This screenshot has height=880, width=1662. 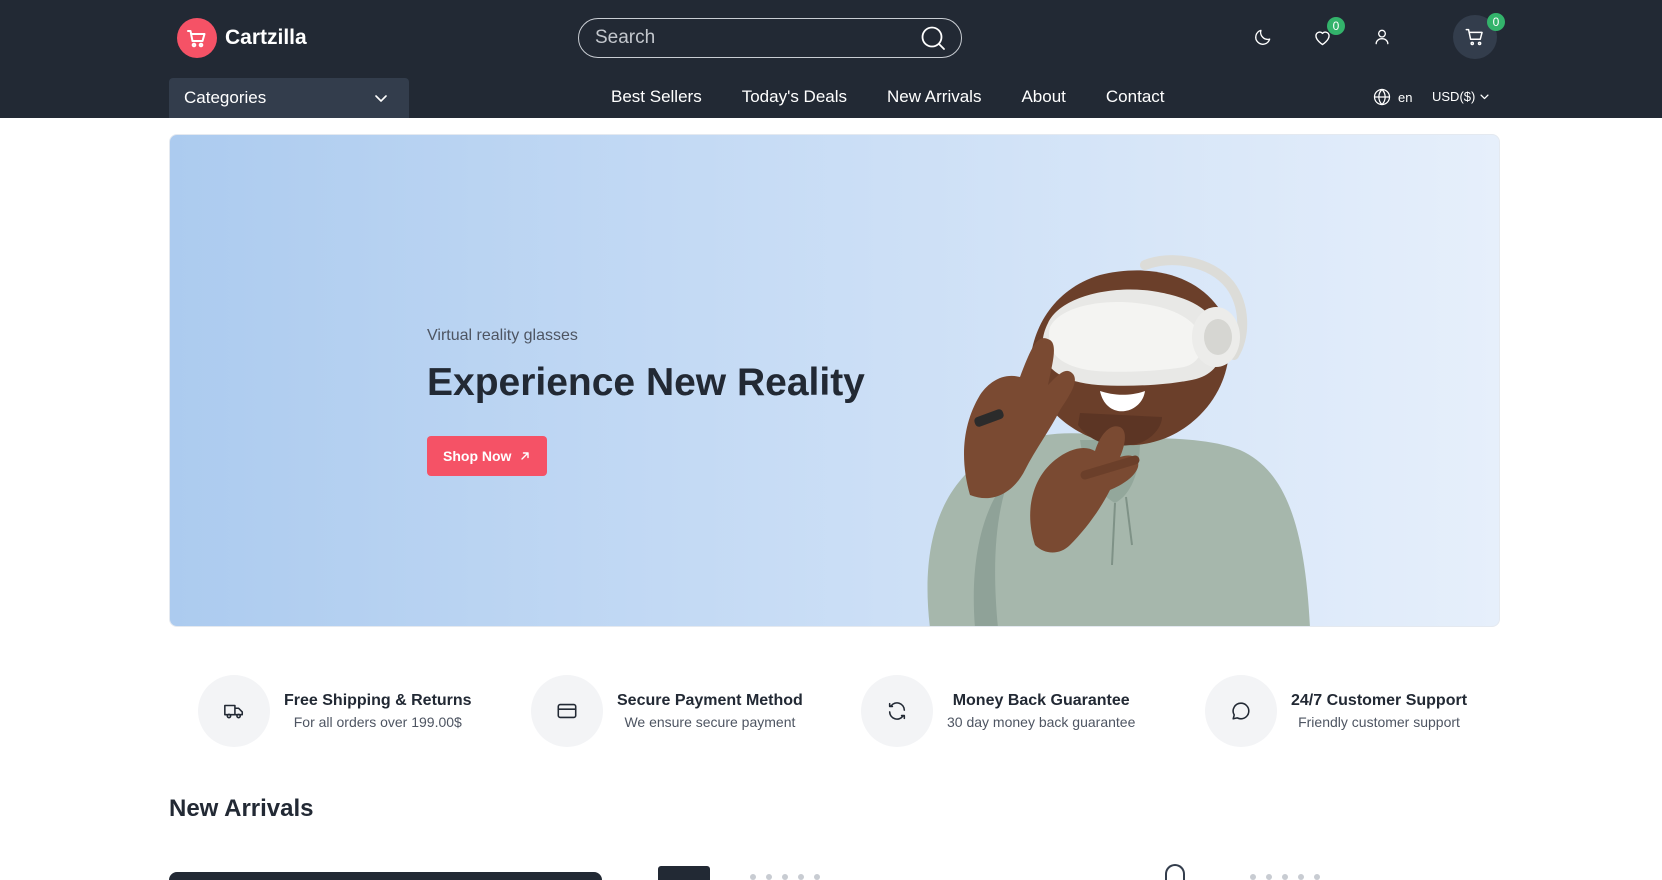 What do you see at coordinates (197, 38) in the screenshot?
I see `cart-logo-icon` at bounding box center [197, 38].